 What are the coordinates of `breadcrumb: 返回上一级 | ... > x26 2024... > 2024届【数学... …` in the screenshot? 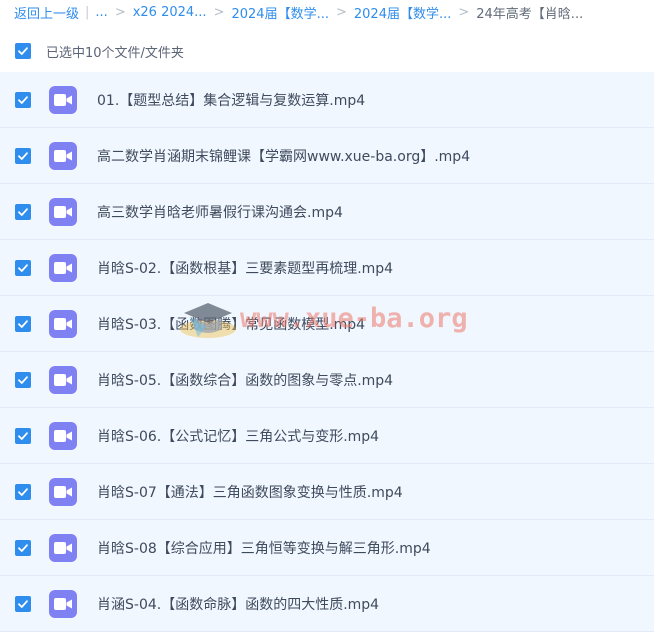 It's located at (327, 12).